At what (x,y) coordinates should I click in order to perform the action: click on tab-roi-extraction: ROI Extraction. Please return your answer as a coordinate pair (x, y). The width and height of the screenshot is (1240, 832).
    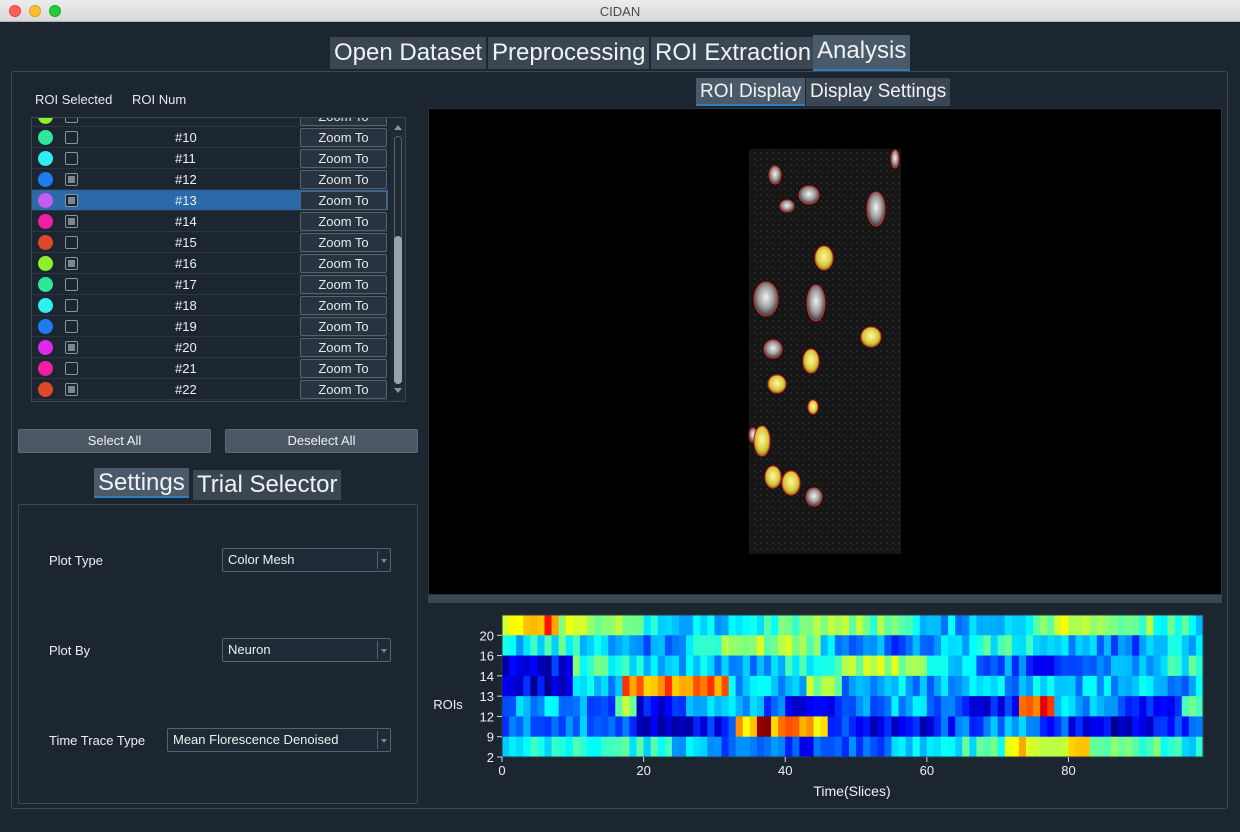
    Looking at the image, I should click on (733, 53).